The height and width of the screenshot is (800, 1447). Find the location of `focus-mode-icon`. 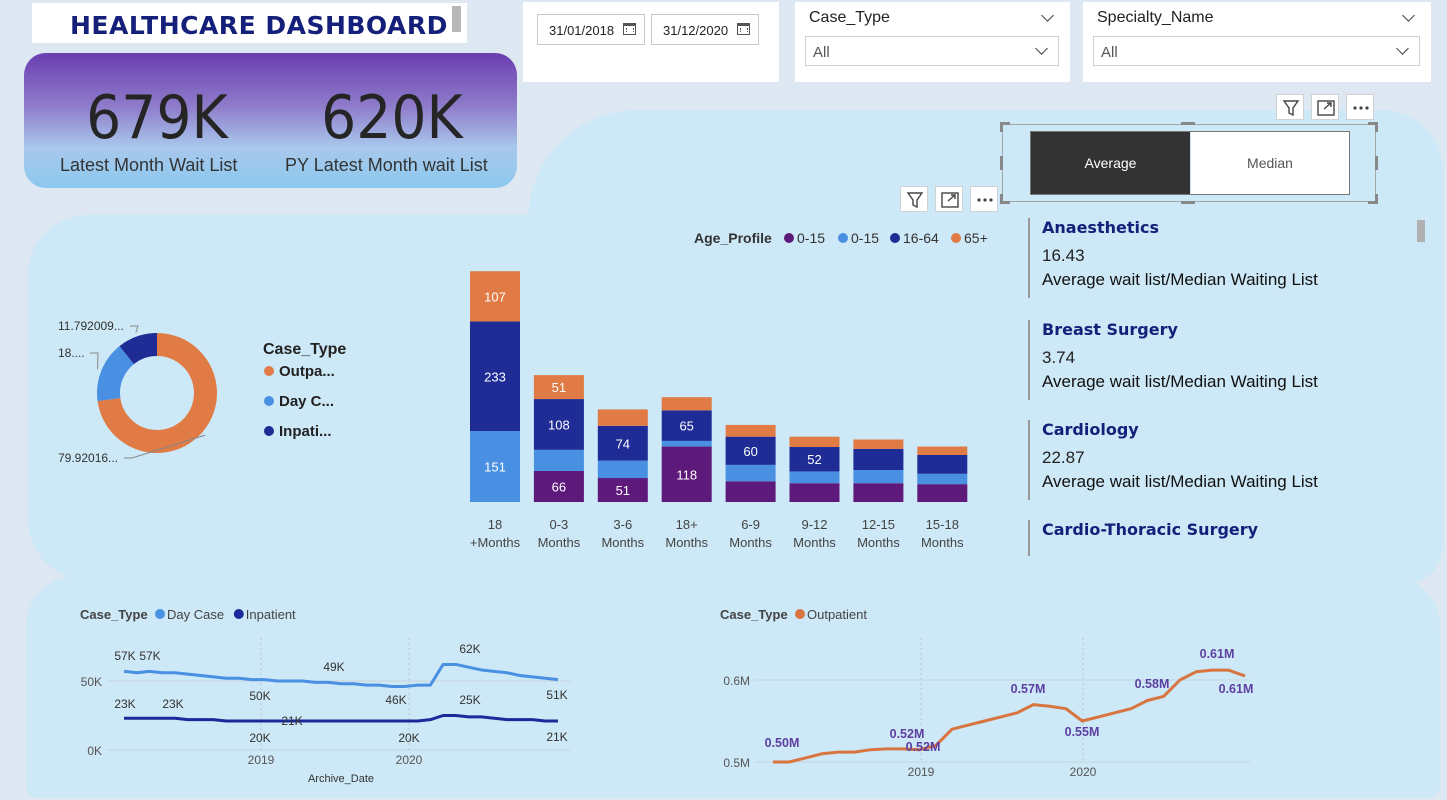

focus-mode-icon is located at coordinates (950, 200).